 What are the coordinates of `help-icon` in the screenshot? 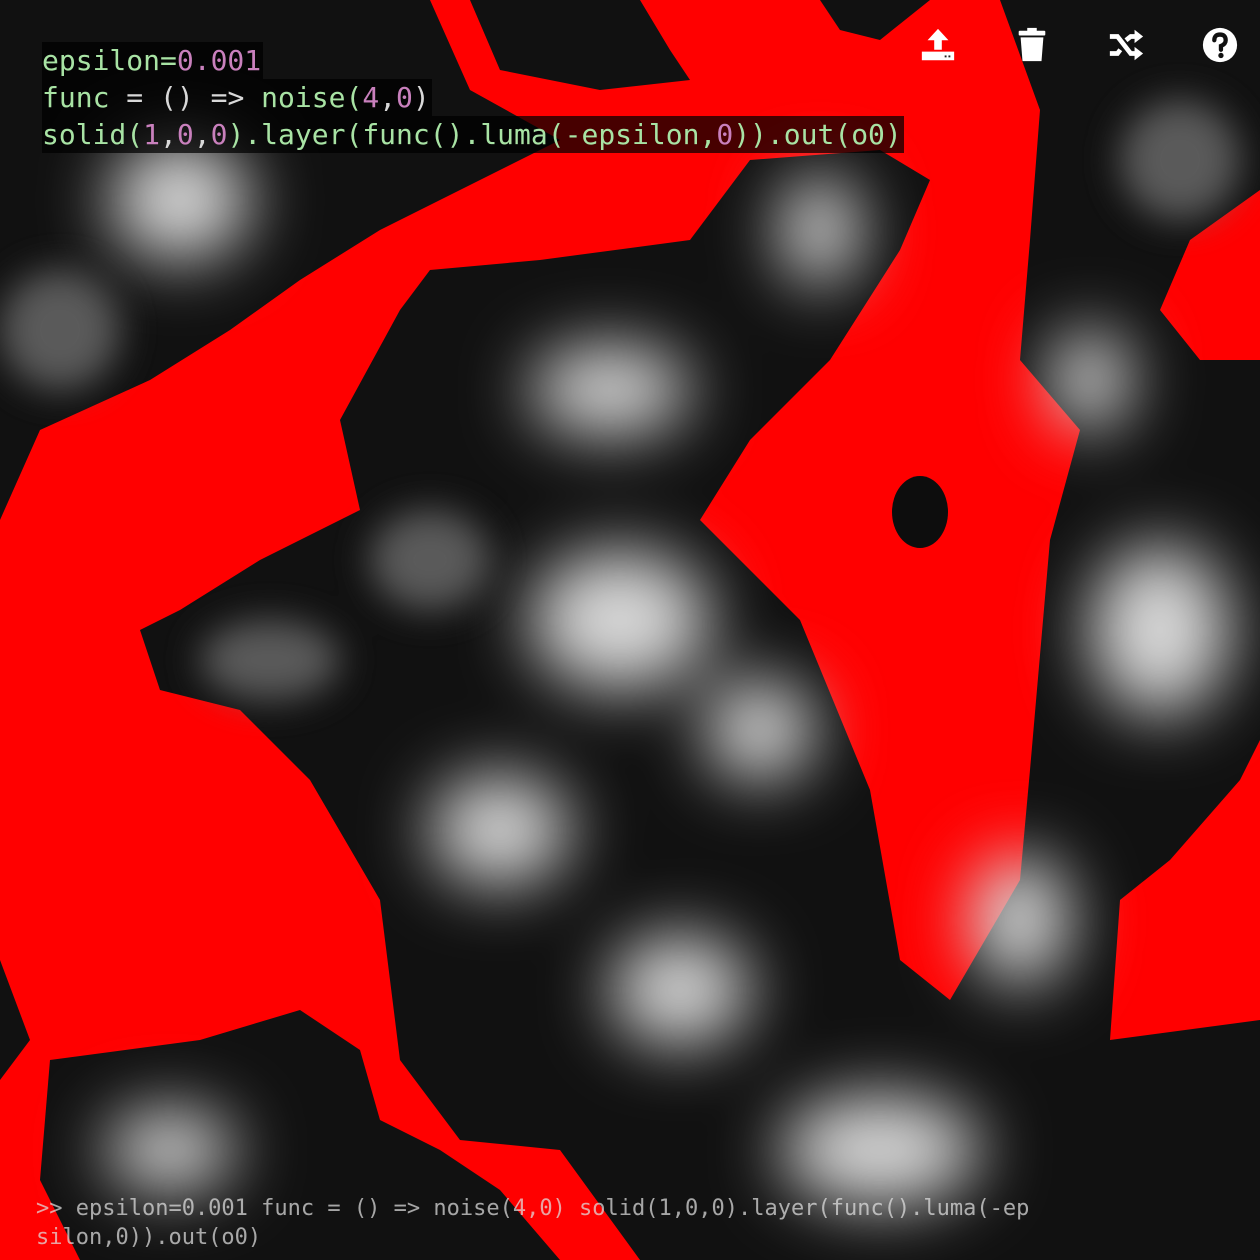 It's located at (1220, 45).